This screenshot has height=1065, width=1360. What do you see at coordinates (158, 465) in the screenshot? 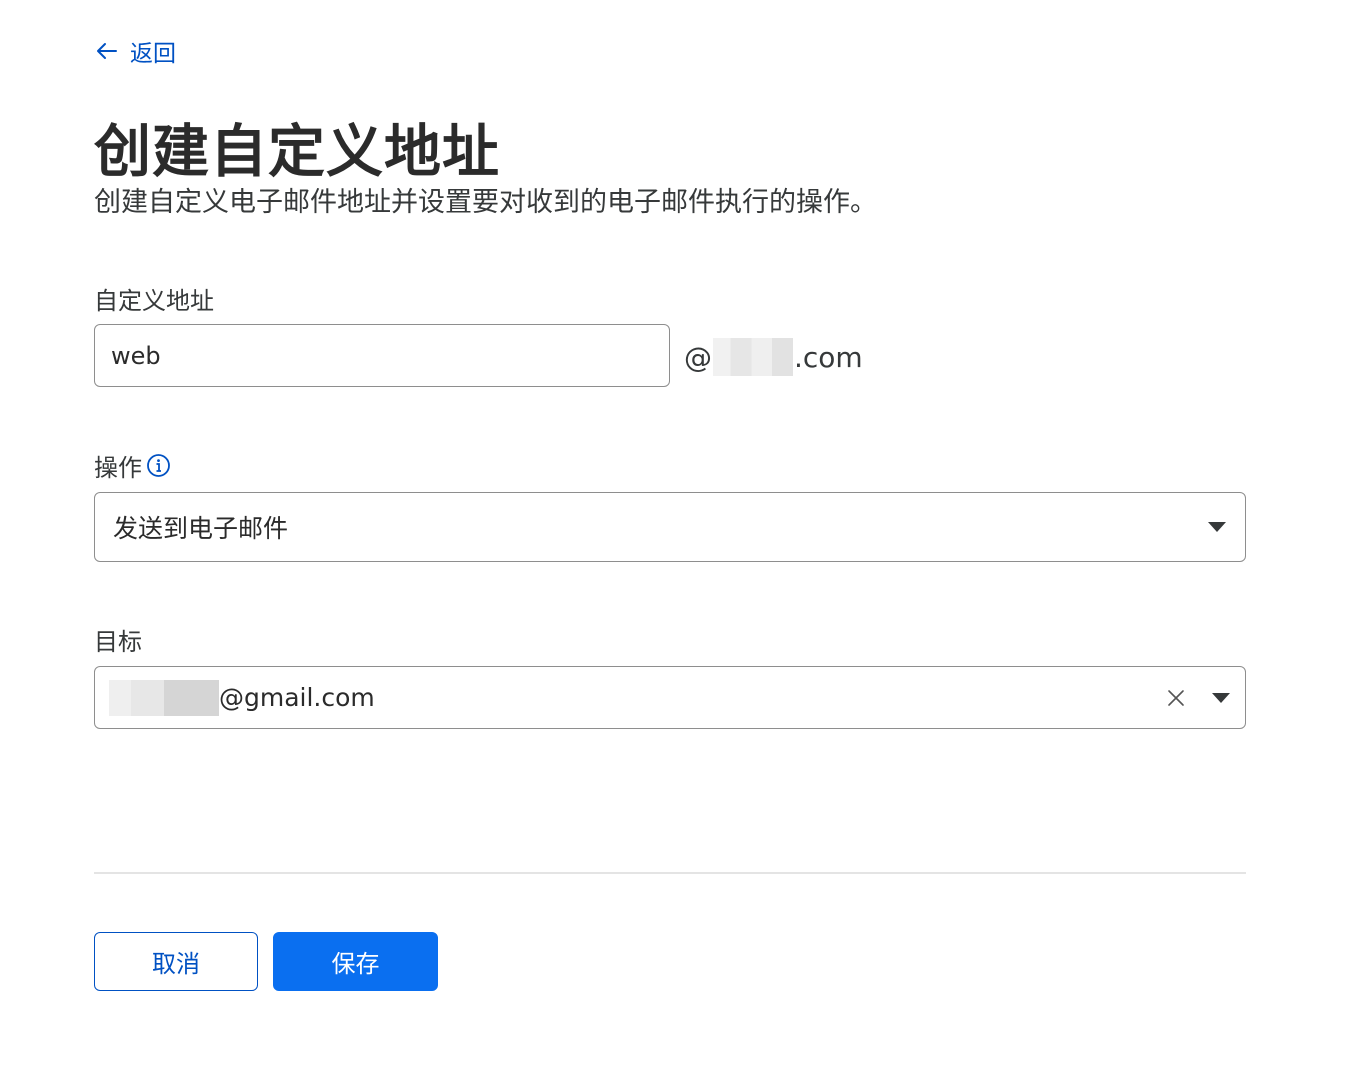
I see `info-circle-icon` at bounding box center [158, 465].